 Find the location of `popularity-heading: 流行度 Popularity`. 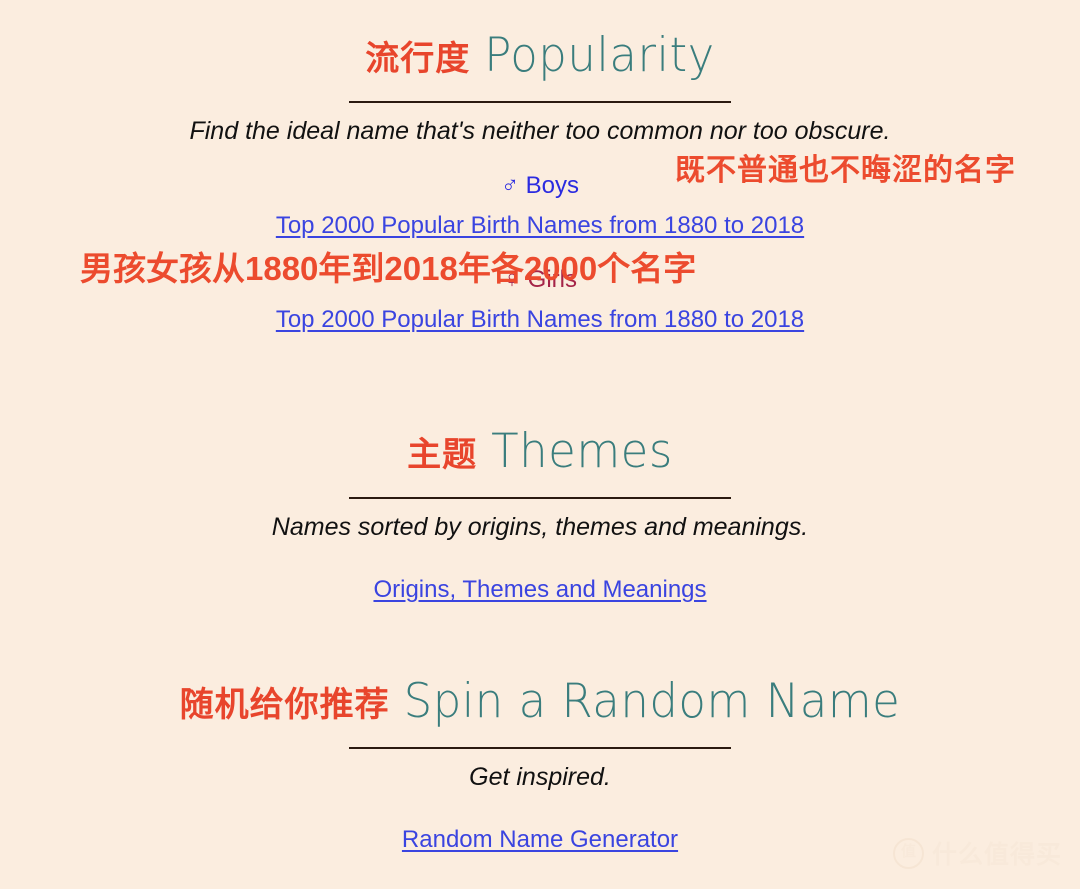

popularity-heading: 流行度 Popularity is located at coordinates (540, 54).